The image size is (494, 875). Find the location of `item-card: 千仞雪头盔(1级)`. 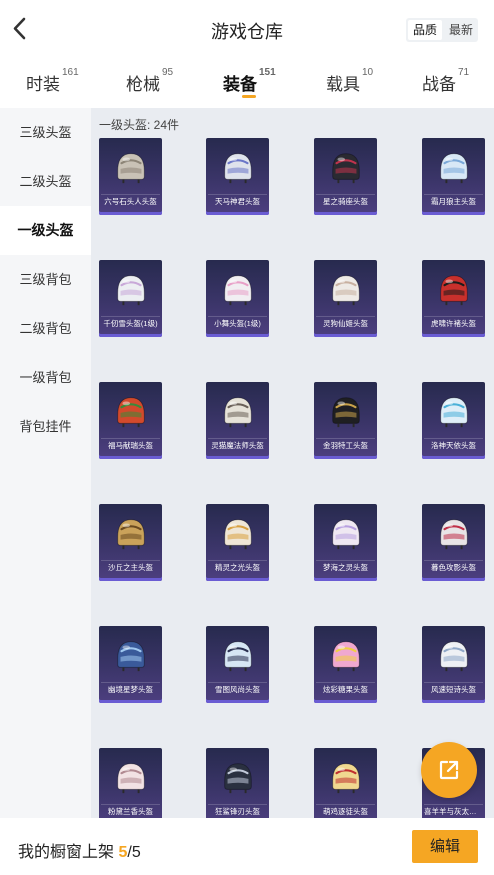

item-card: 千仞雪头盔(1级) is located at coordinates (130, 298).